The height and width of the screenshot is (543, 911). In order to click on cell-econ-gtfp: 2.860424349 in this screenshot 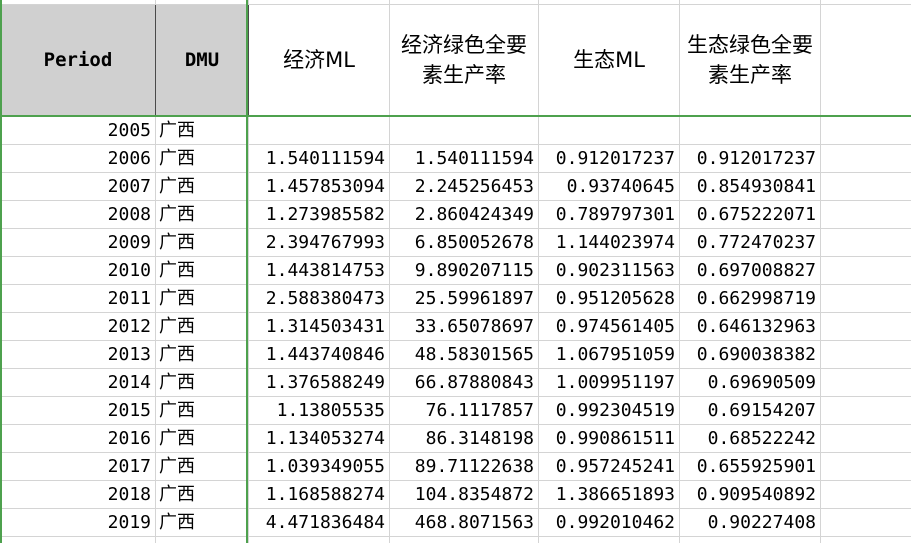, I will do `click(464, 214)`.